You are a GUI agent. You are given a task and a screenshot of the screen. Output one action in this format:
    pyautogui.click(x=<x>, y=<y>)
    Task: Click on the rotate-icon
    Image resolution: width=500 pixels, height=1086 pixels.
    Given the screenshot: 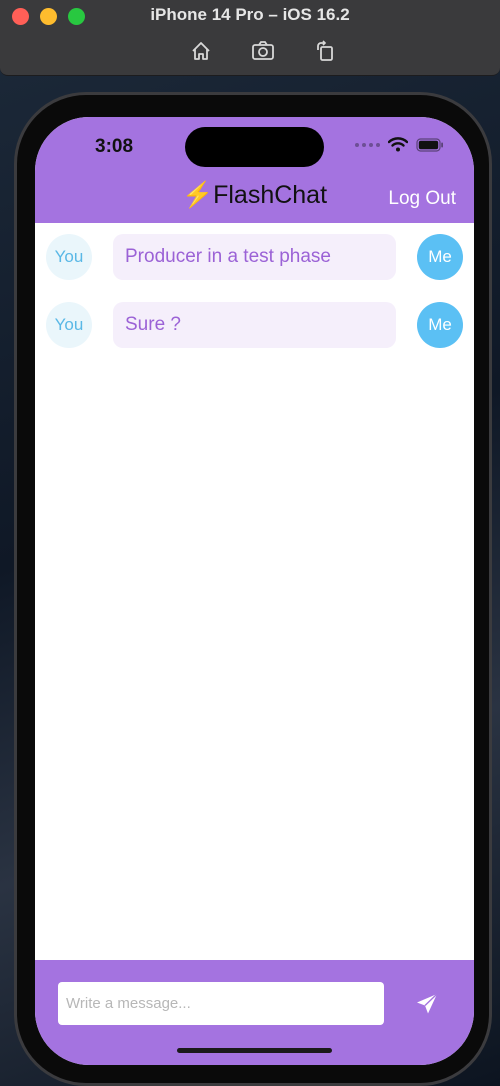 What is the action you would take?
    pyautogui.click(x=325, y=51)
    